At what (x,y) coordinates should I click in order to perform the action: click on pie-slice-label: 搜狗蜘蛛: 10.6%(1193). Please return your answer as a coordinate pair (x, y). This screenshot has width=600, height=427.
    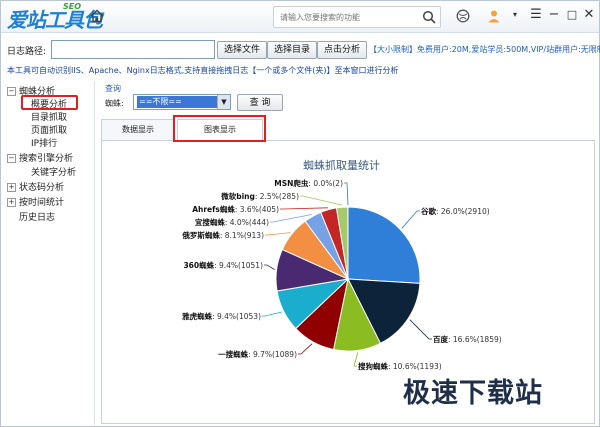
    Looking at the image, I should click on (400, 366).